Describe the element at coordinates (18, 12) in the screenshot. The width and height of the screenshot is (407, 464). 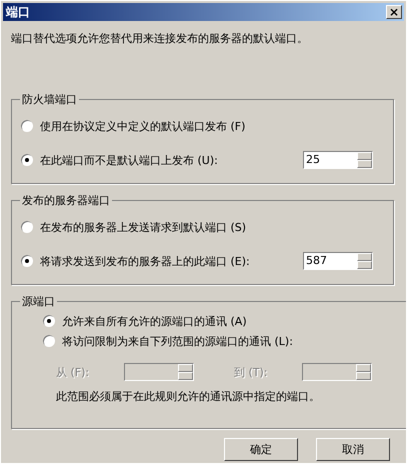
I see `window-title: 端口` at that location.